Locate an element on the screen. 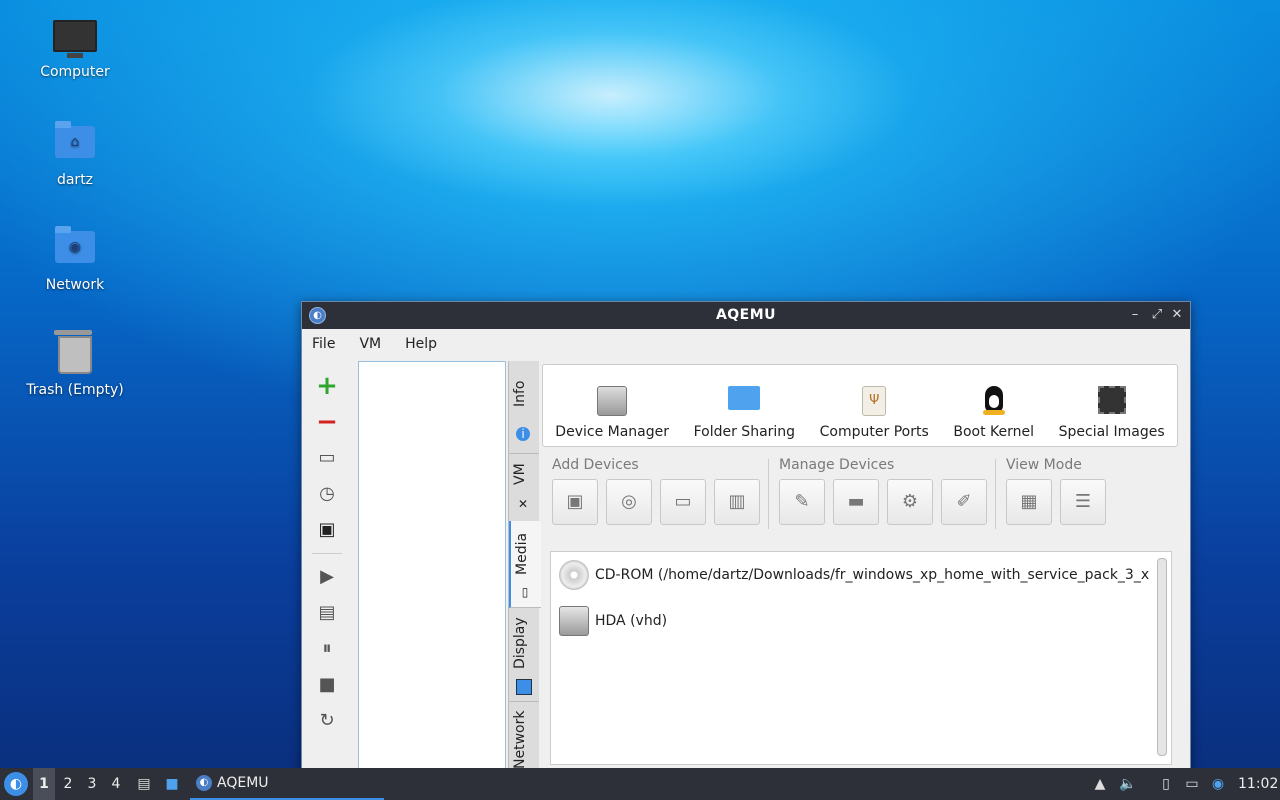 The height and width of the screenshot is (800, 1280). device-settings-button: ⚙ is located at coordinates (910, 502).